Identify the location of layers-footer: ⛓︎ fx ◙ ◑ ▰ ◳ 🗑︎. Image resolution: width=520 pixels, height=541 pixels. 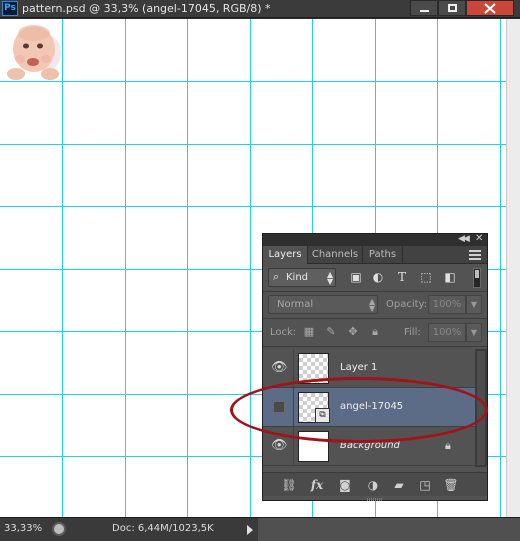
(375, 484).